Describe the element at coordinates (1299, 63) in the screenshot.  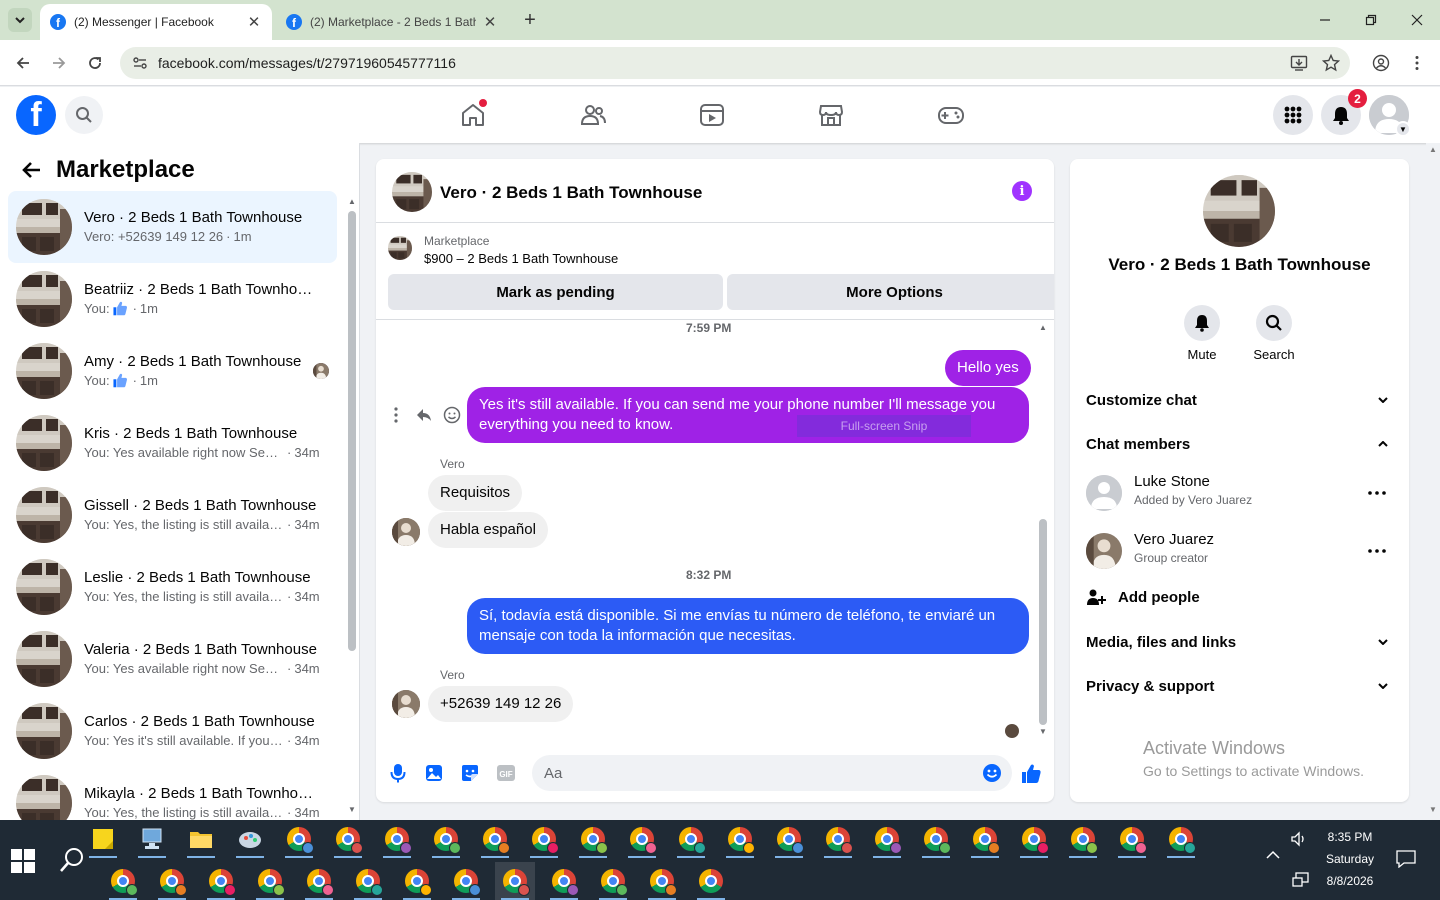
I see `install-app-icon` at that location.